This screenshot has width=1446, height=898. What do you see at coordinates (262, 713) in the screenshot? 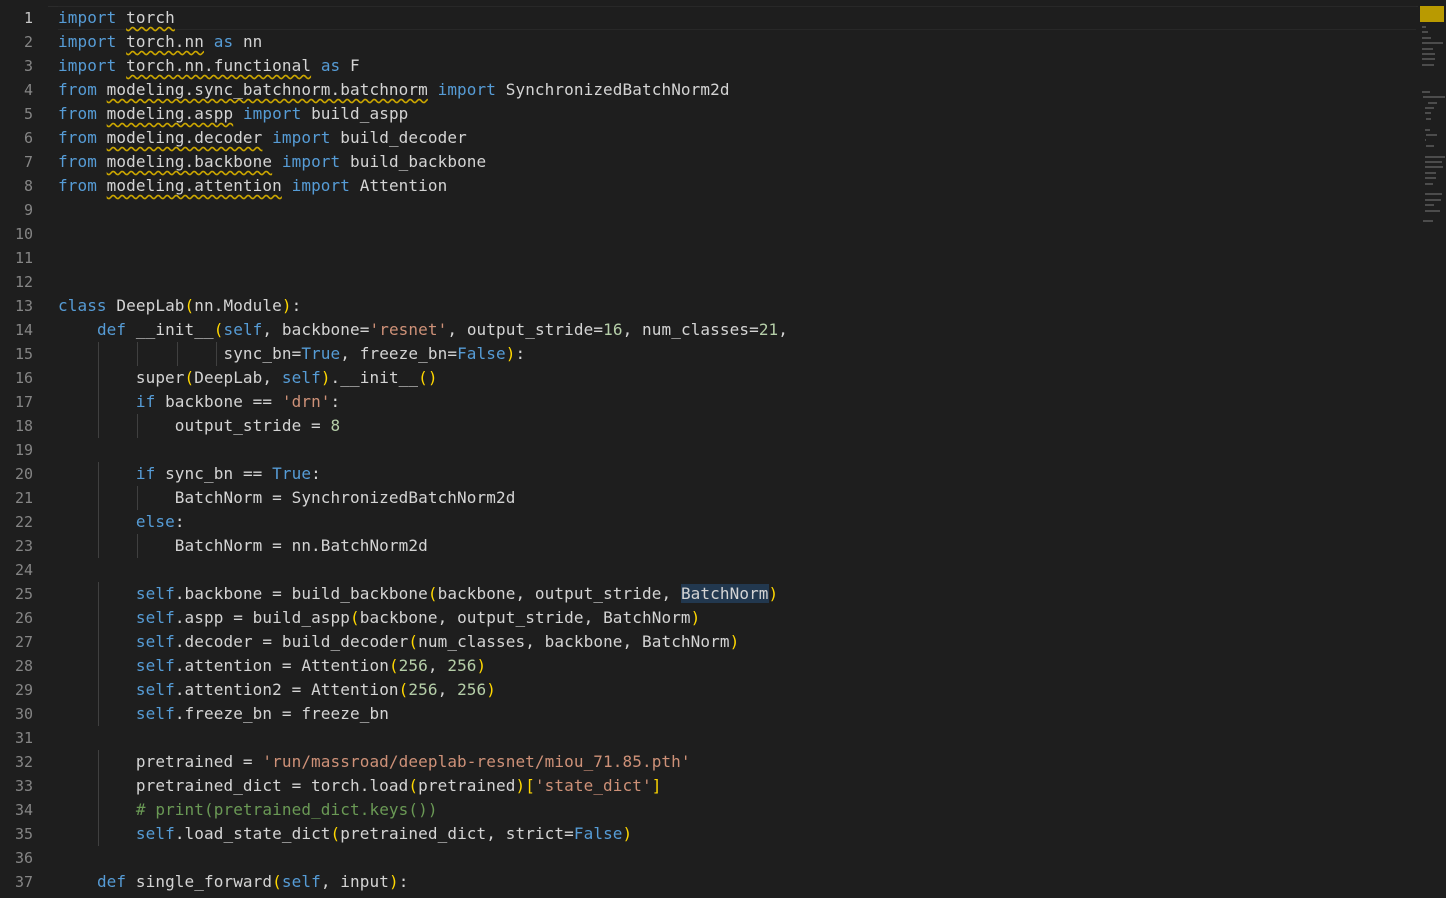
I see `code-text: self.freeze_bn = freeze_bn` at bounding box center [262, 713].